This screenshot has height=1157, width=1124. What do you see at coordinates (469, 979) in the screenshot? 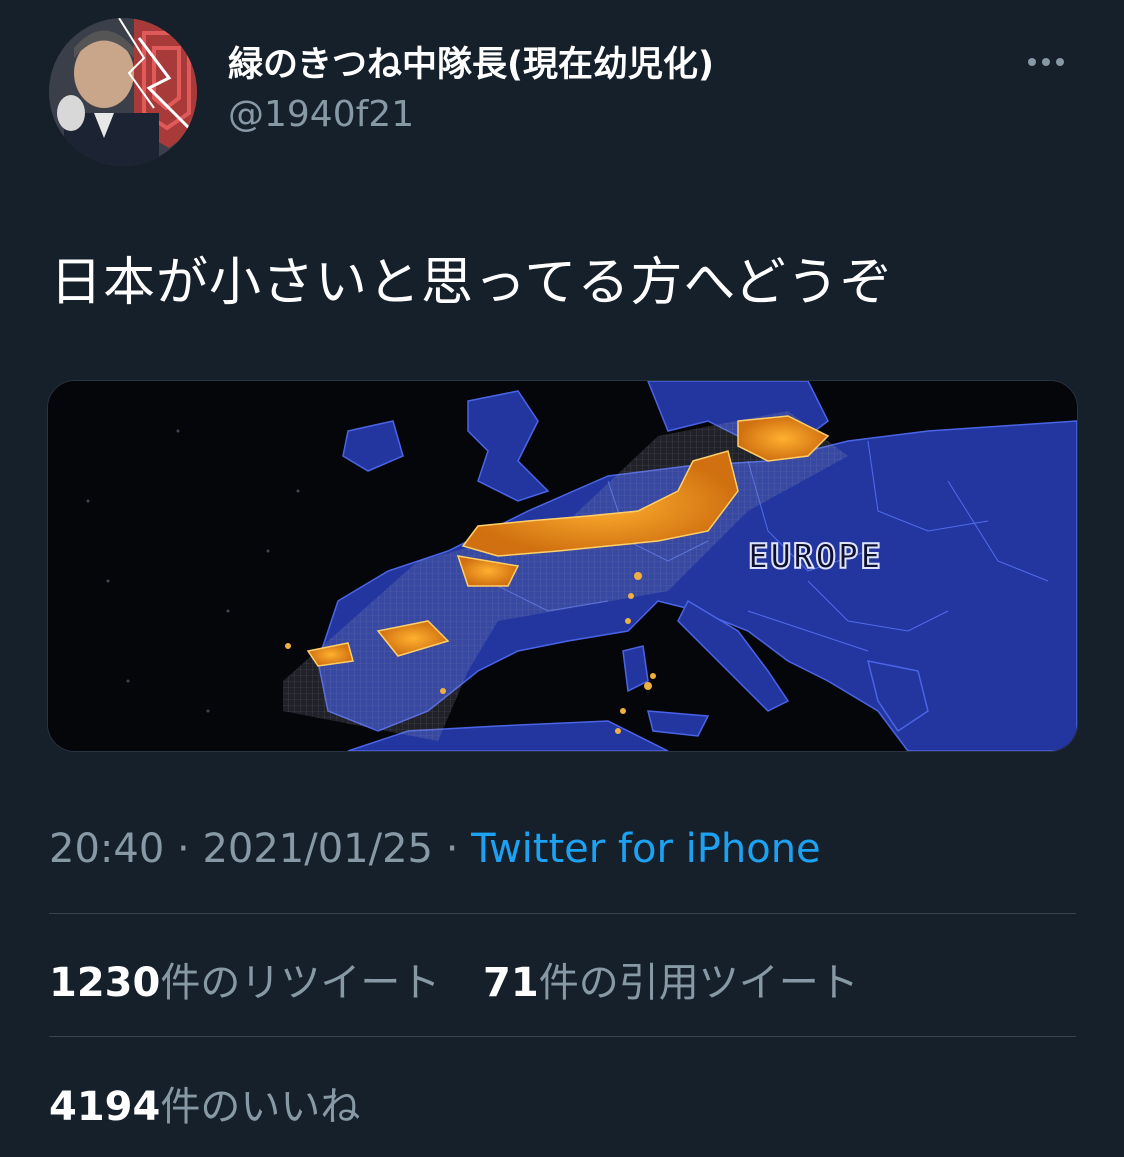
I see `stats-row: 1230件のリツイート 71件の引用ツイート` at bounding box center [469, 979].